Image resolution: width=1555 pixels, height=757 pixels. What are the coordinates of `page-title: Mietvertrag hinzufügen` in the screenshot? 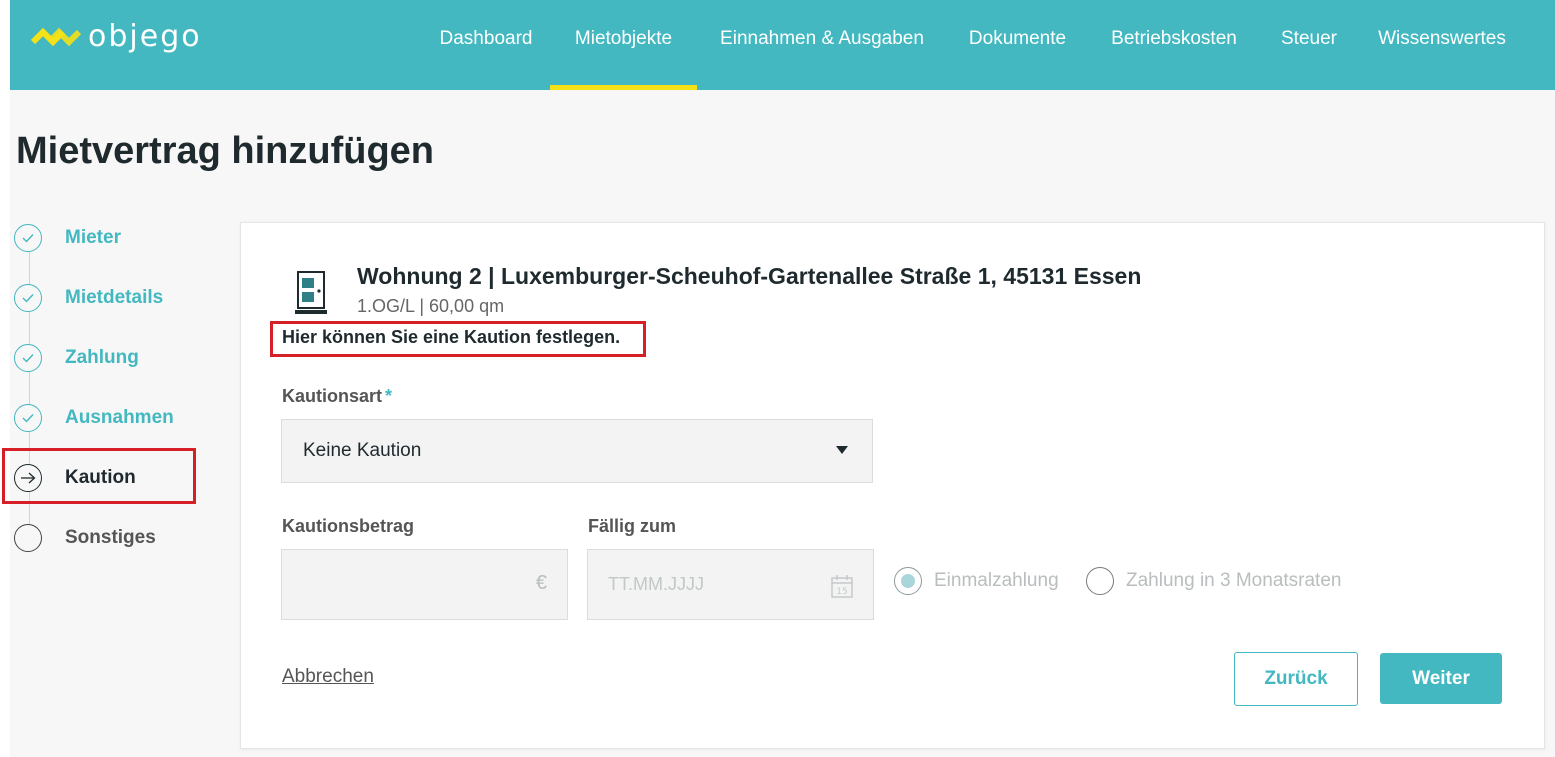 It's located at (225, 151).